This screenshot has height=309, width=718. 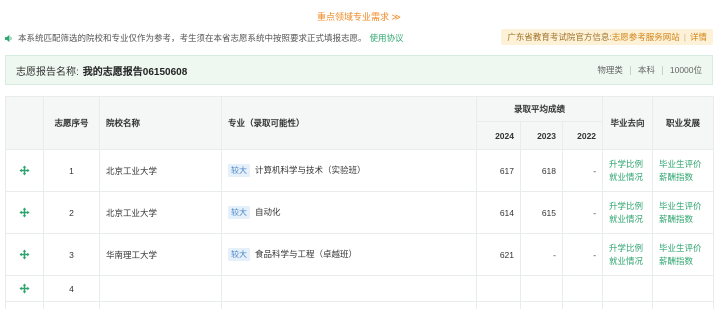 I want to click on score-2023-cell: 615, so click(x=541, y=212).